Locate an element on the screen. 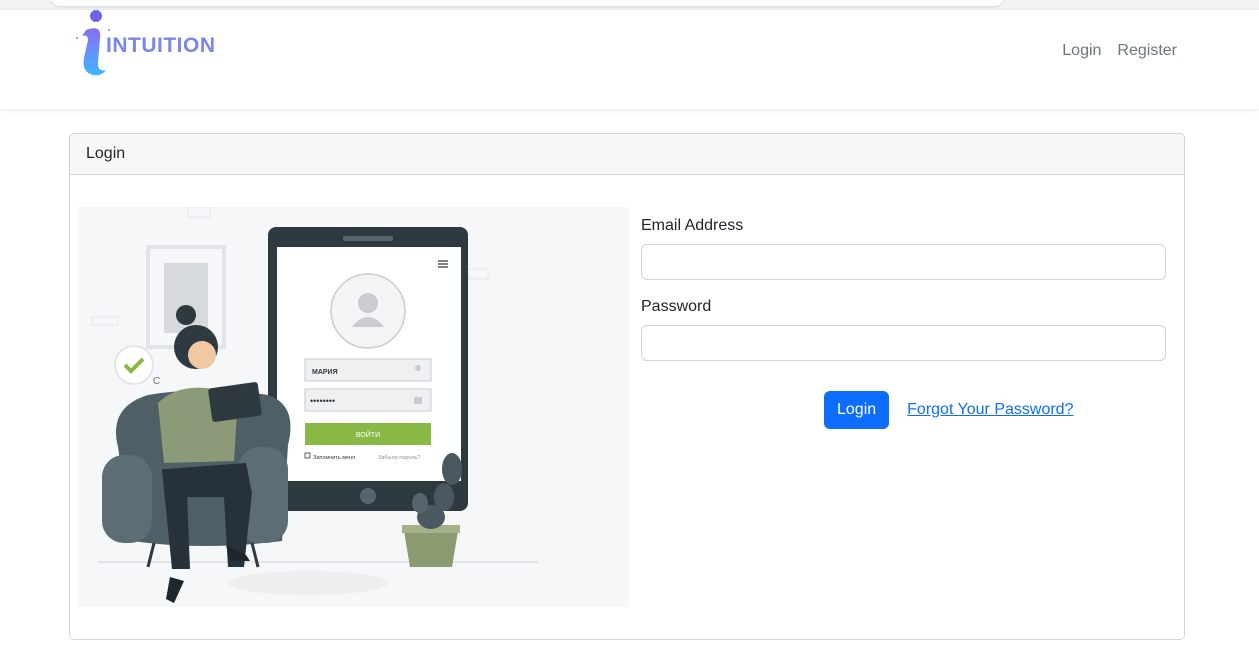 The width and height of the screenshot is (1259, 650). password-label: Password is located at coordinates (676, 306).